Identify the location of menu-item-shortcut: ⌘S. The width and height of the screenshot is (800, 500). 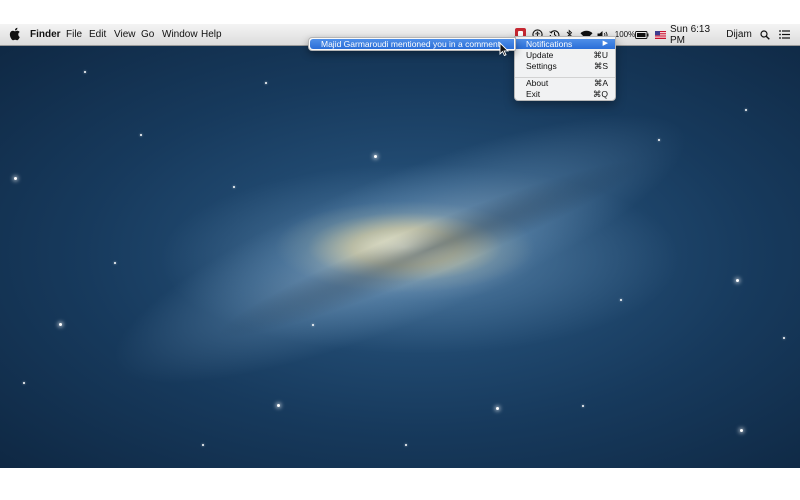
(600, 66).